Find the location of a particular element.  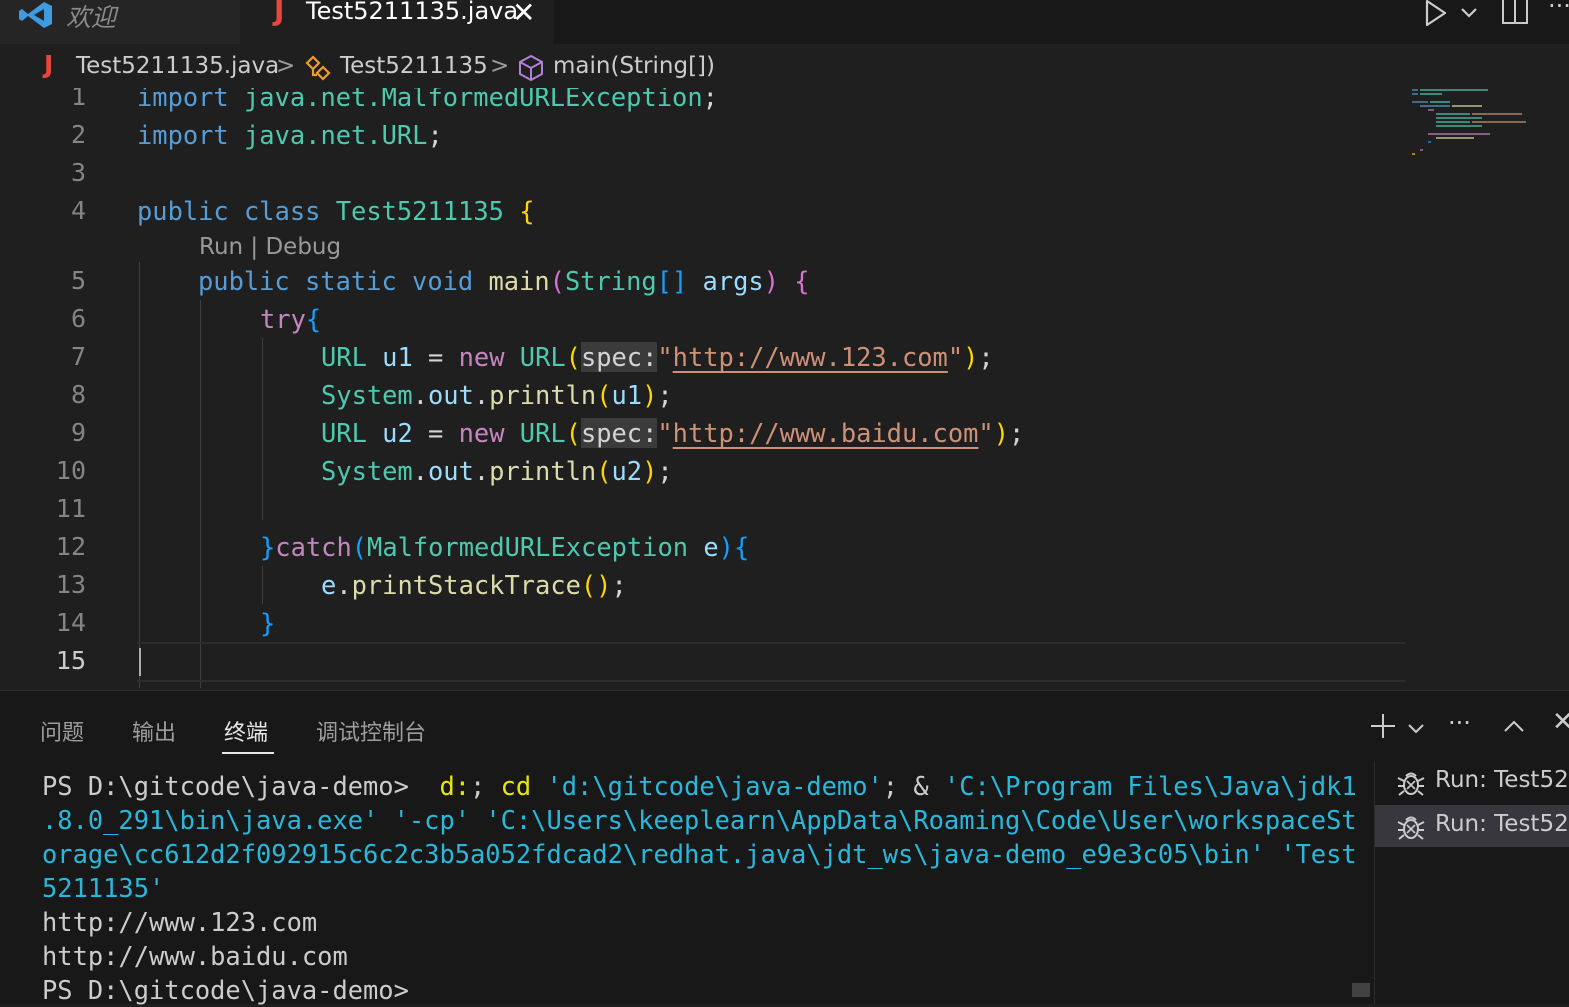

code-line-1: import java.net.MalformedURLException; is located at coordinates (427, 100).